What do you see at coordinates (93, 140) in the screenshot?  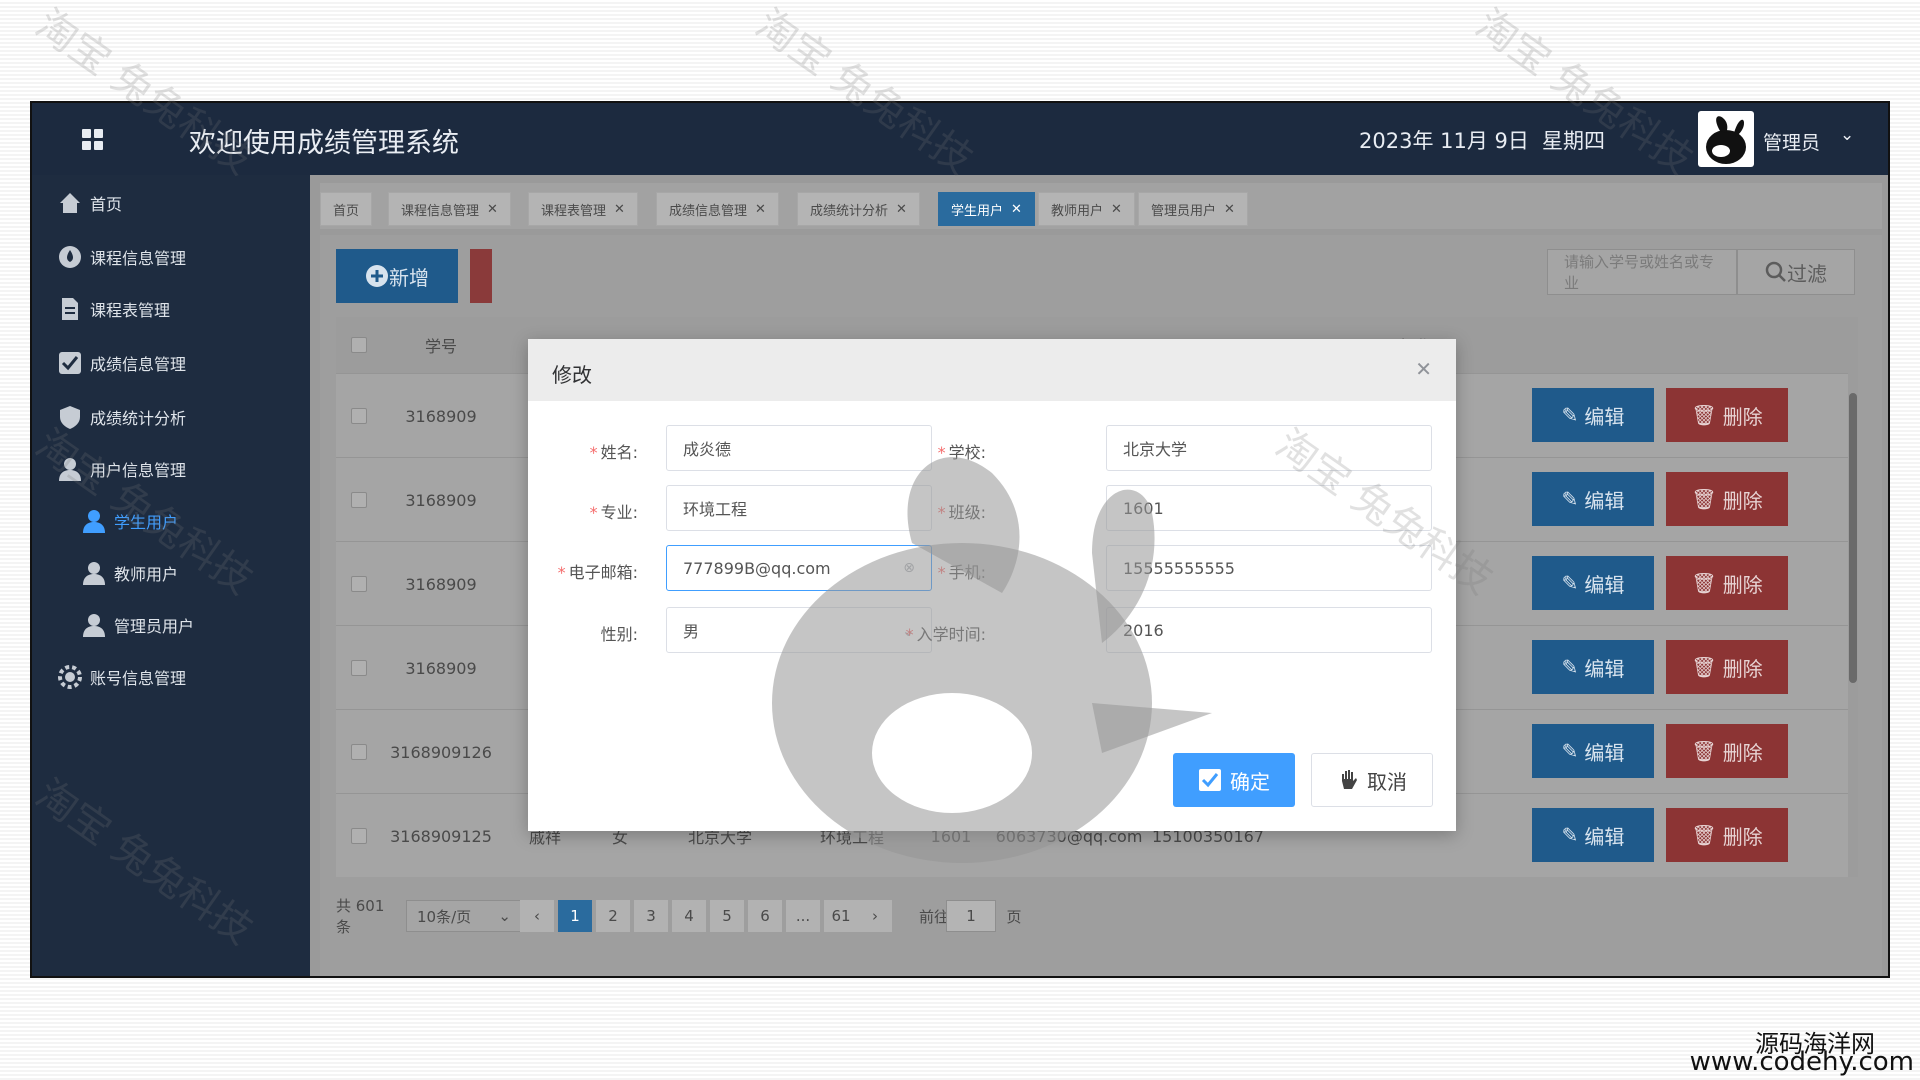 I see `grid-menu-icon` at bounding box center [93, 140].